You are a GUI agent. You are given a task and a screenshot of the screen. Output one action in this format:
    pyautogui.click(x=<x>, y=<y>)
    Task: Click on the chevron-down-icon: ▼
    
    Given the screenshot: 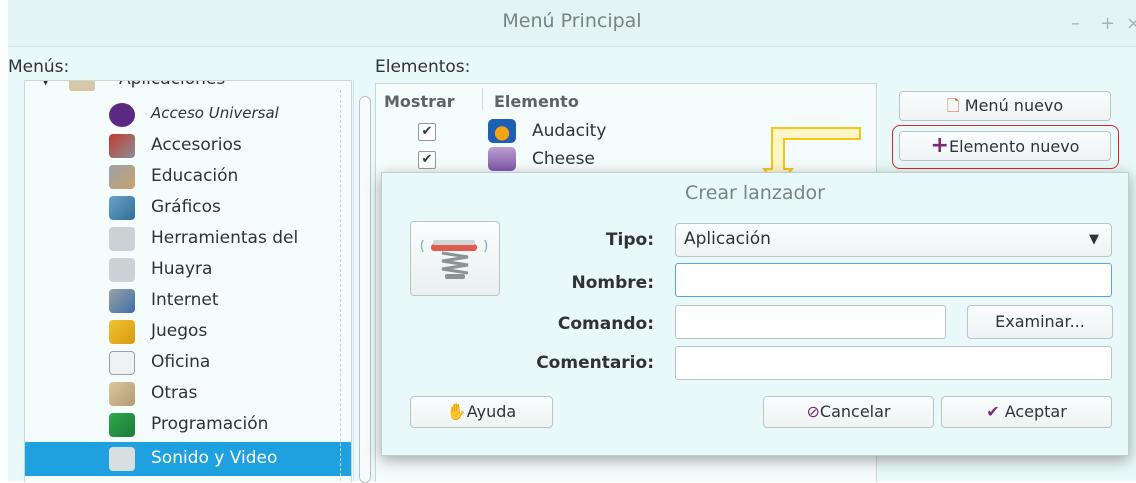 What is the action you would take?
    pyautogui.click(x=1094, y=239)
    